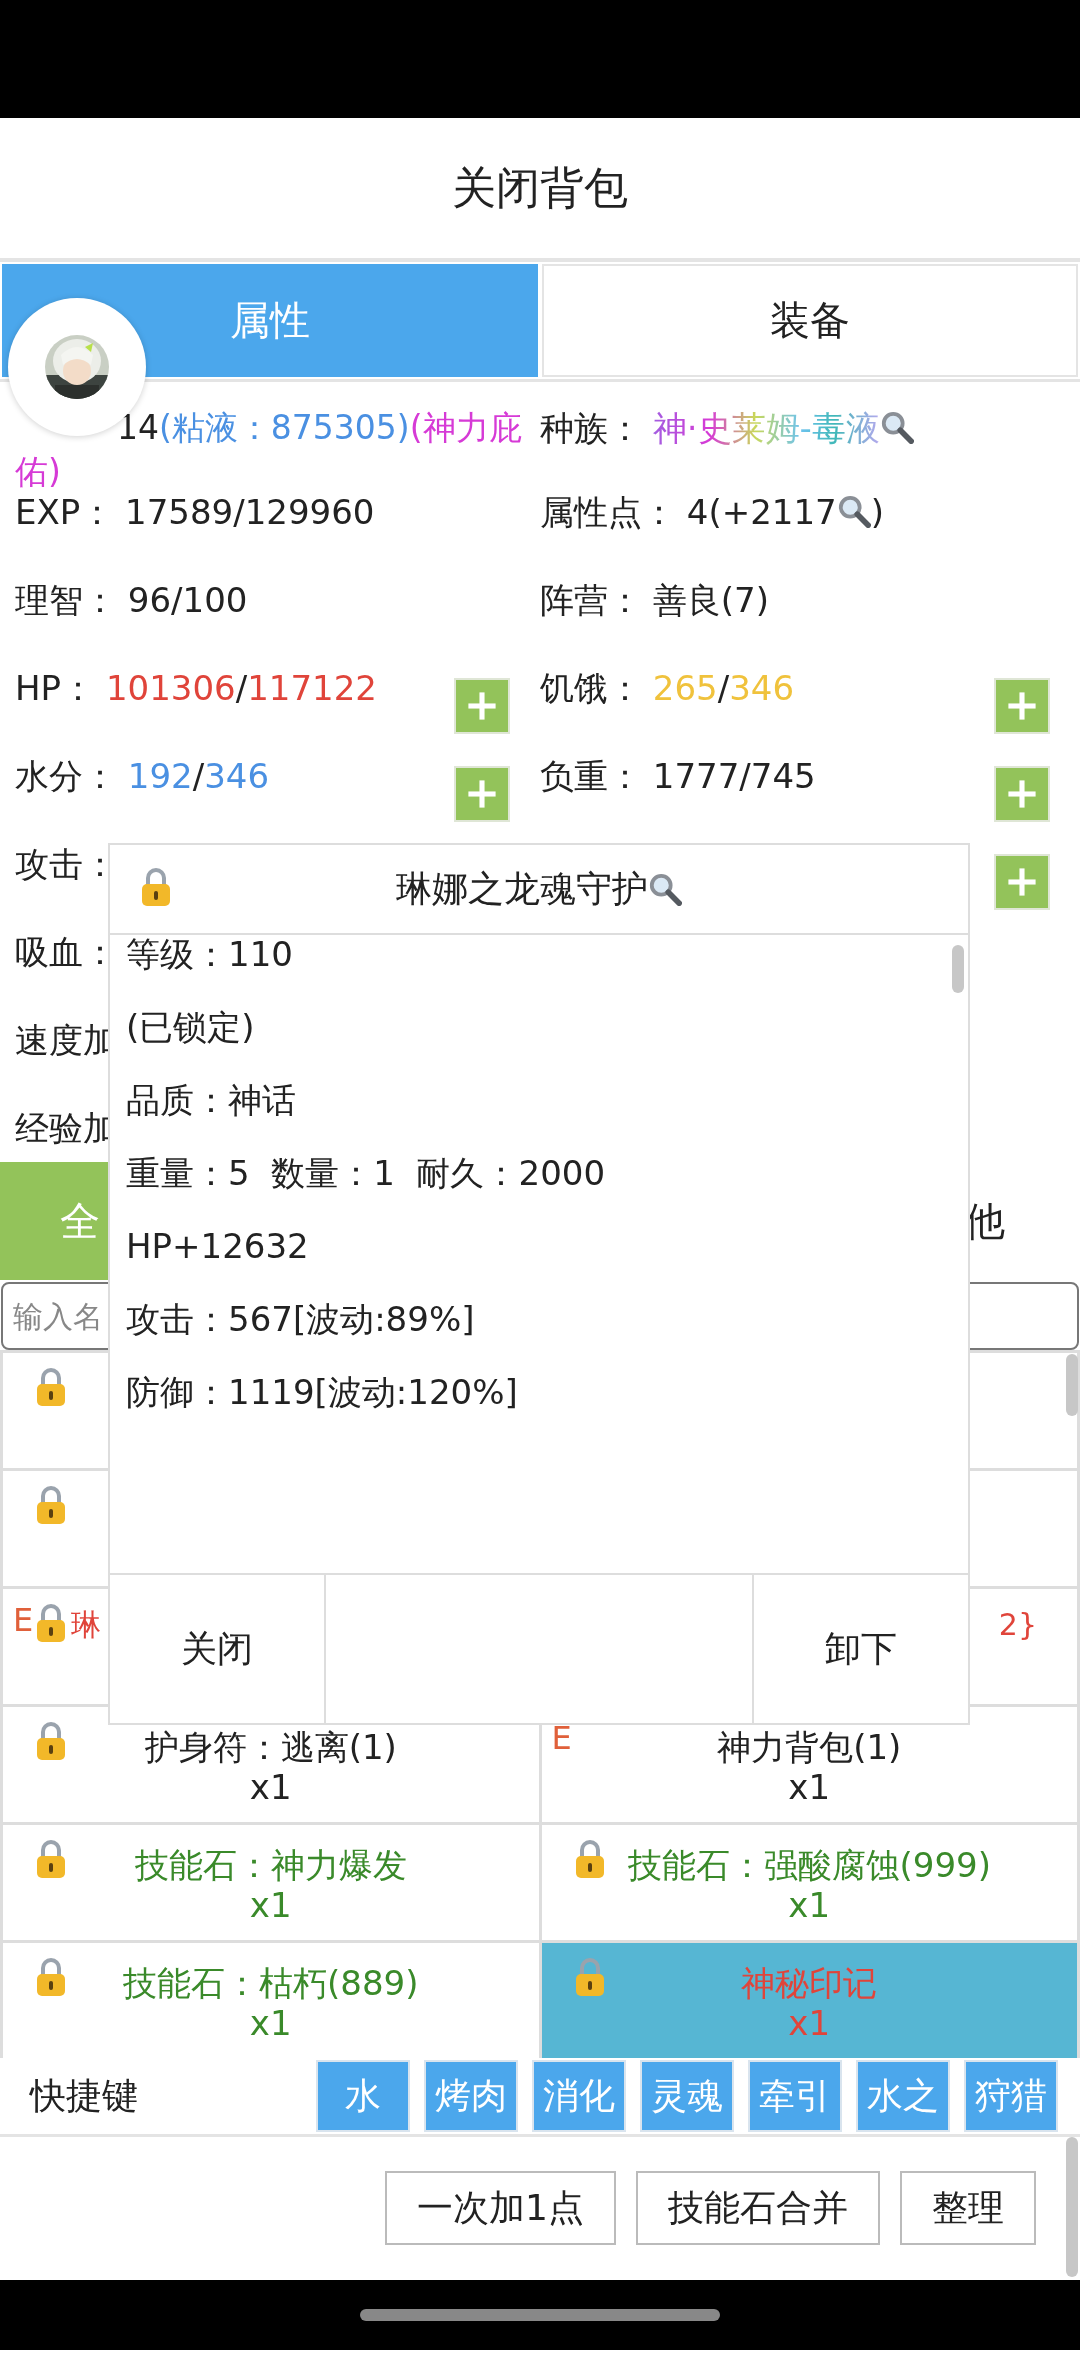  I want to click on item-cell: 技能石：枯朽(889) x1, so click(271, 2000).